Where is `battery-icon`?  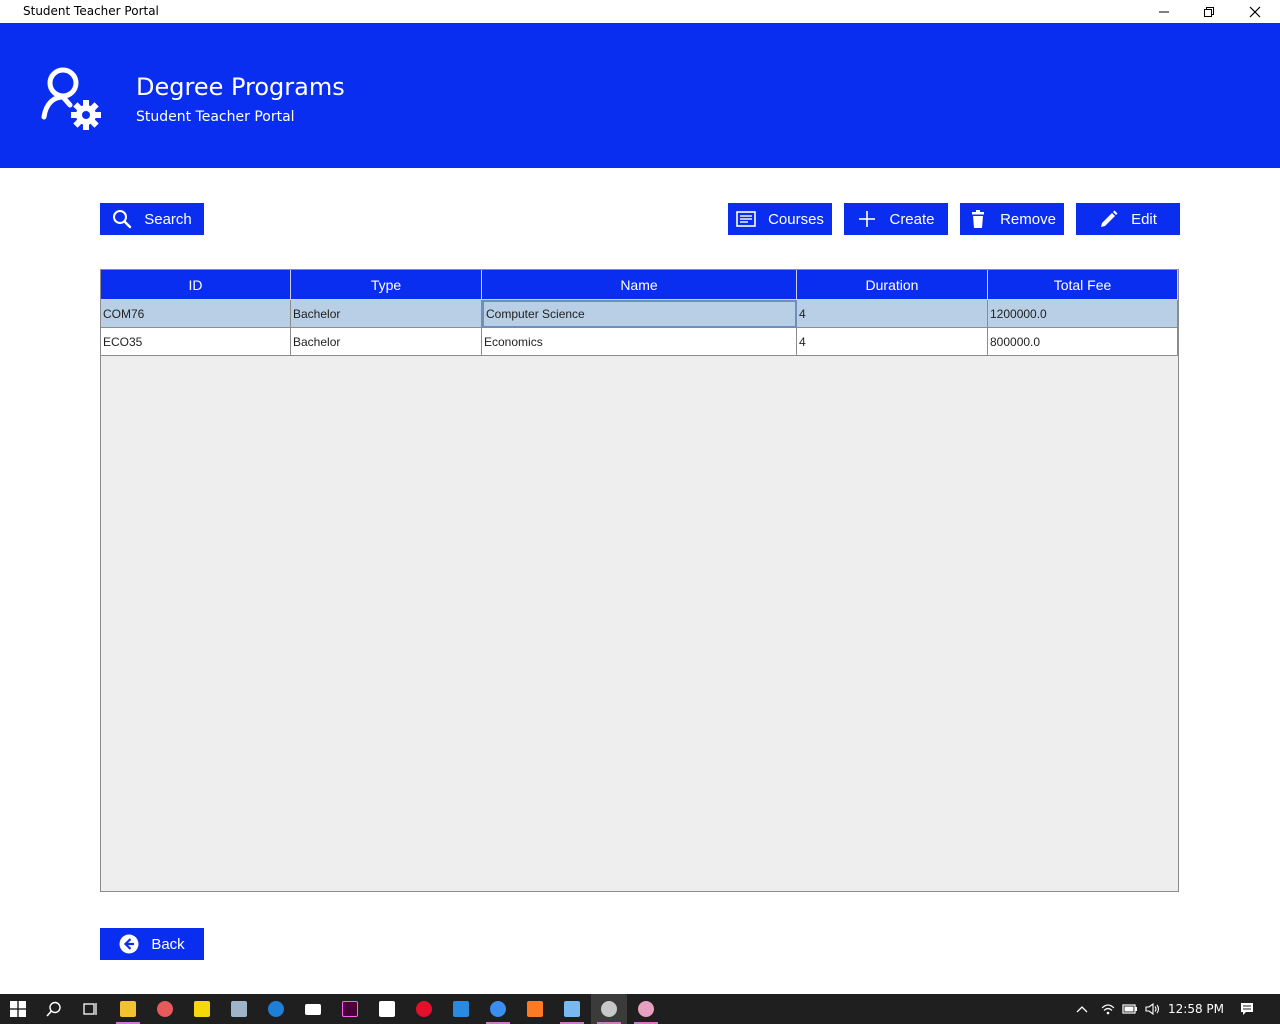 battery-icon is located at coordinates (1129, 1009).